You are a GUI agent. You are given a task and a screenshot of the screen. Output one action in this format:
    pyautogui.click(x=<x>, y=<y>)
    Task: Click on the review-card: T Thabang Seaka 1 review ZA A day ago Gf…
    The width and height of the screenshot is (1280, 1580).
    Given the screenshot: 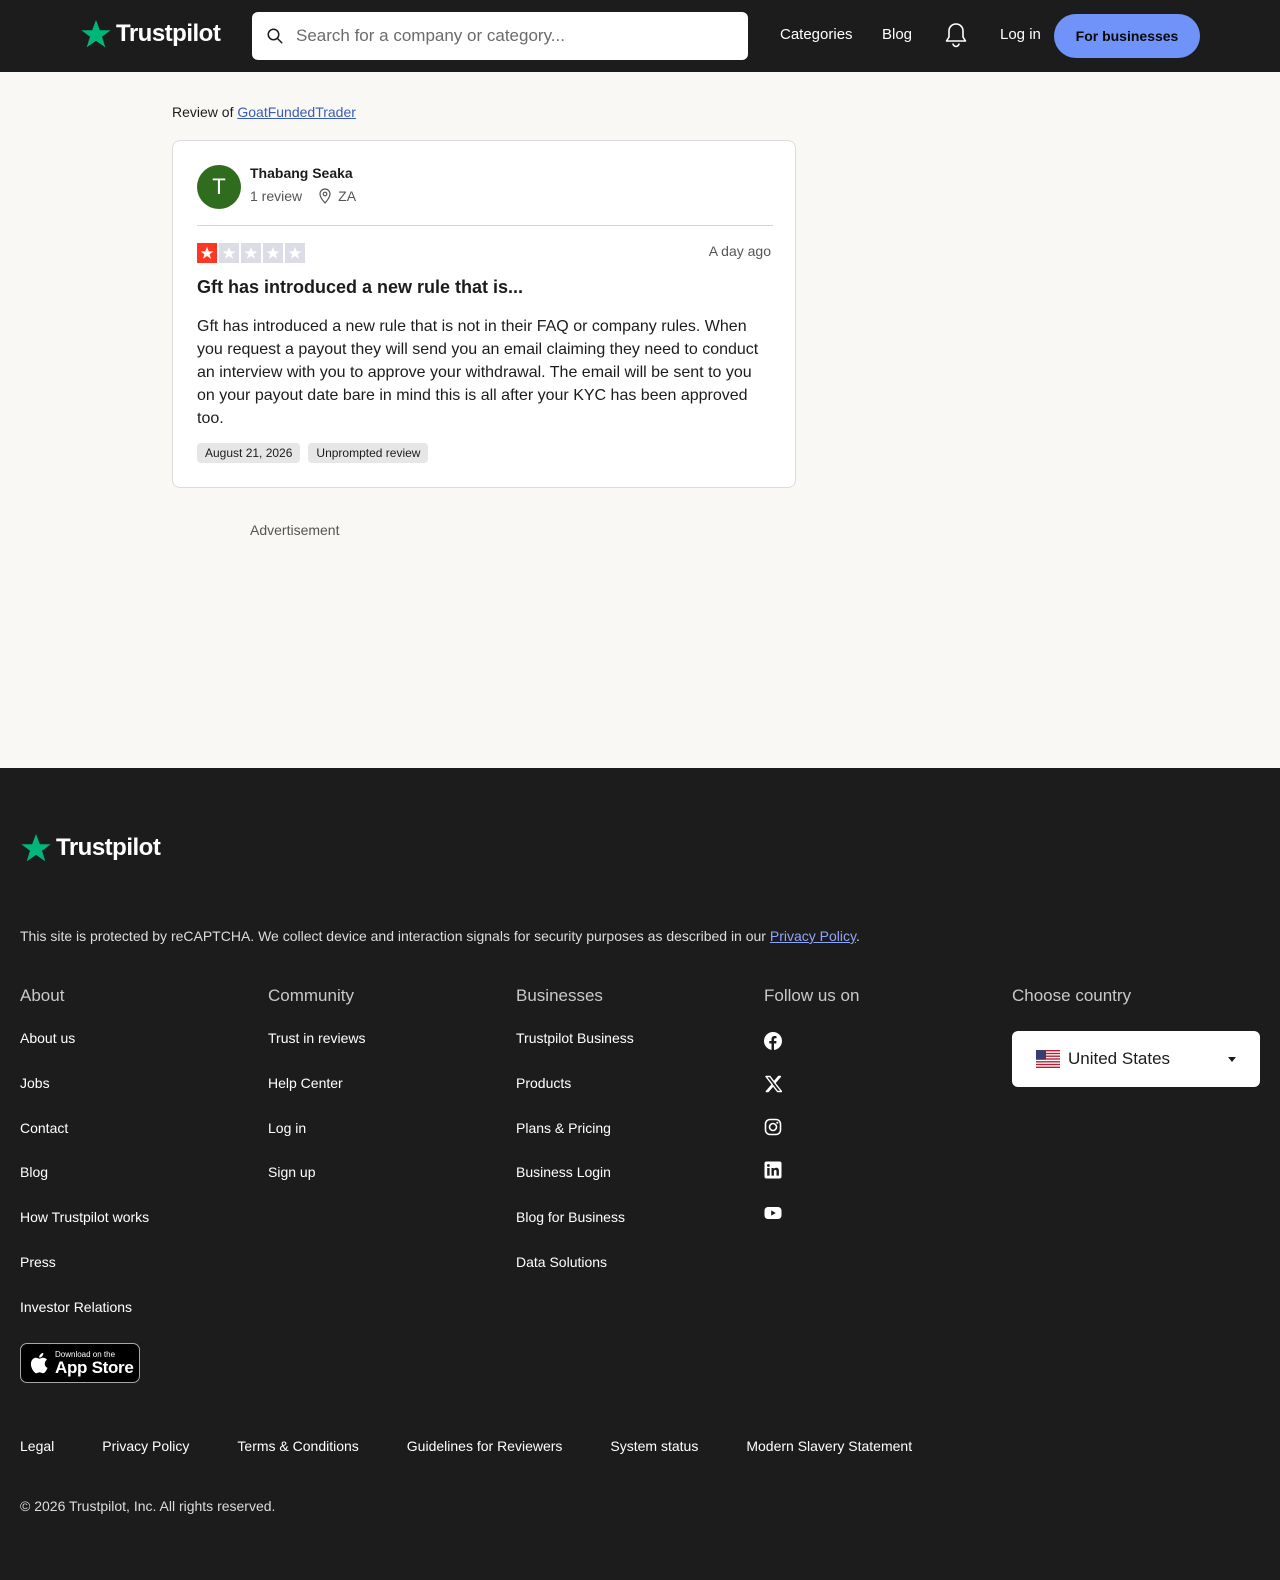 What is the action you would take?
    pyautogui.click(x=484, y=314)
    